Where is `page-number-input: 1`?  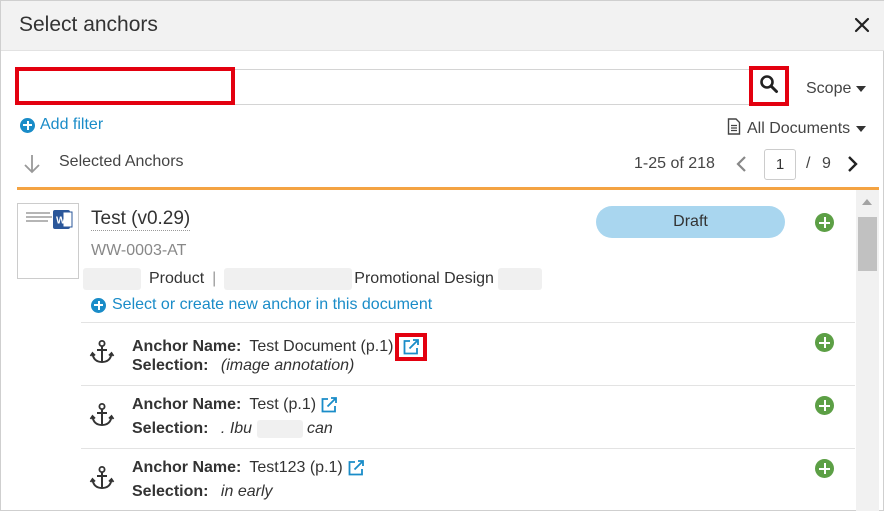 page-number-input: 1 is located at coordinates (780, 164).